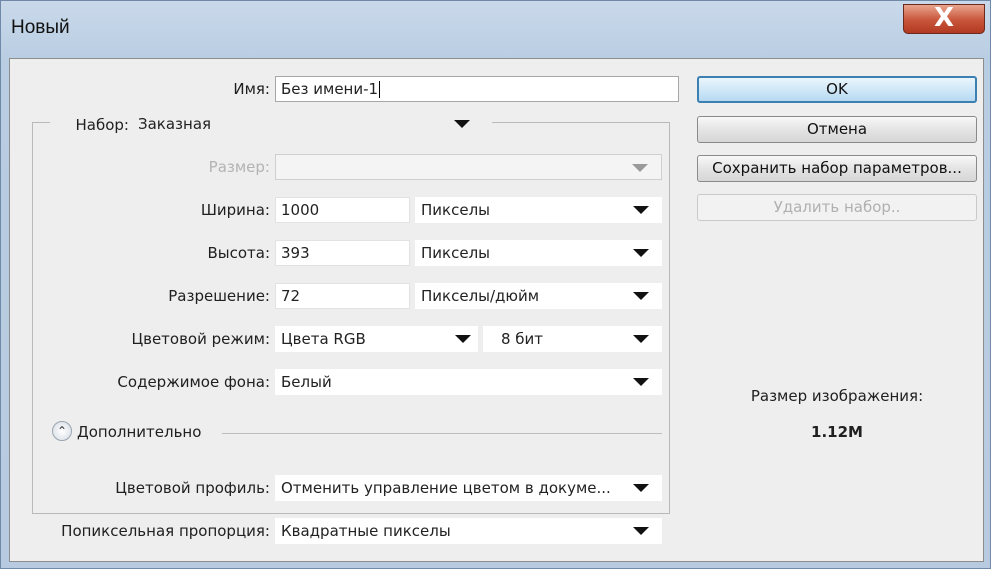 The image size is (991, 569). What do you see at coordinates (192, 488) in the screenshot?
I see `color-profile-label: Цветовой профиль:` at bounding box center [192, 488].